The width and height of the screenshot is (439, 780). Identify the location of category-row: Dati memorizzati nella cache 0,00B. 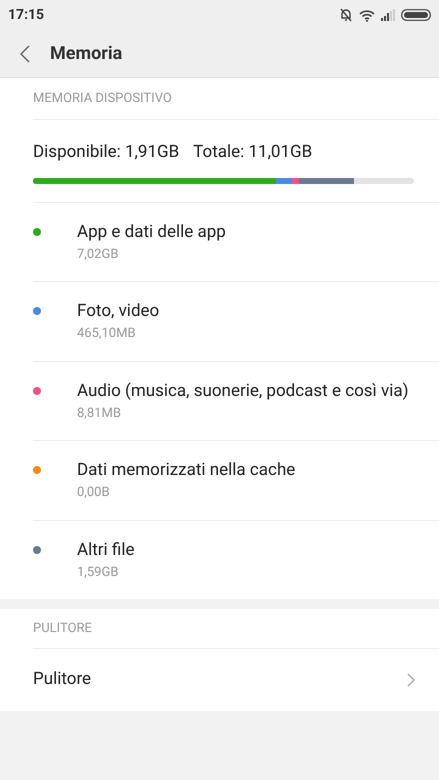
(236, 480).